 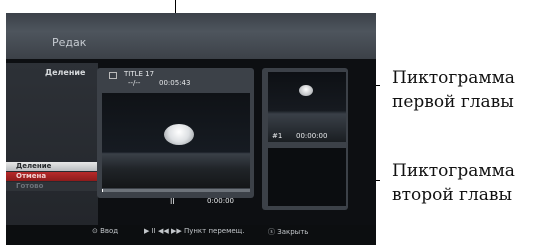 I want to click on hint-navigate: ▶ II ◀◀ ▶▶ Пункт перемещ., so click(x=194, y=231).